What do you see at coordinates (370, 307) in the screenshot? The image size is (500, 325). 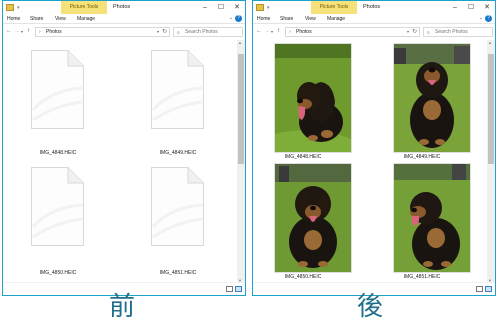 I see `after-caption: 後` at bounding box center [370, 307].